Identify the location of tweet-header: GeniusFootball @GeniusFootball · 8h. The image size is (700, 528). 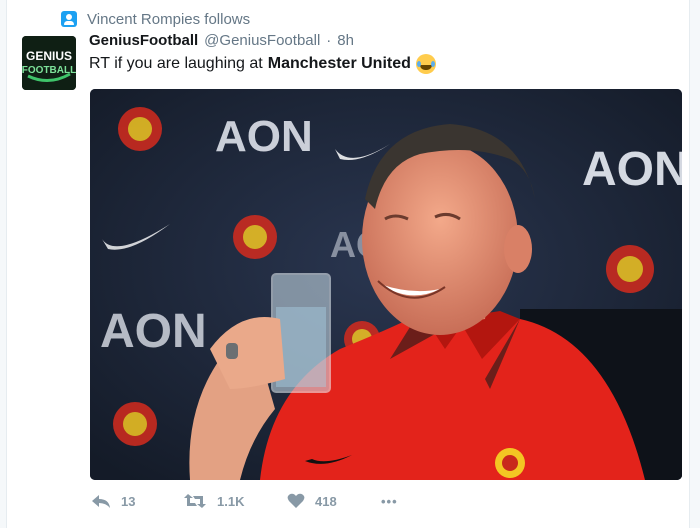
(221, 40).